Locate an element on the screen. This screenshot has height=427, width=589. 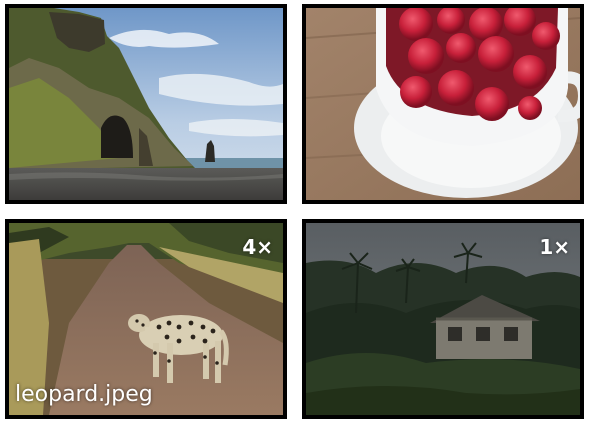
zoom-badge: 1× is located at coordinates (554, 247).